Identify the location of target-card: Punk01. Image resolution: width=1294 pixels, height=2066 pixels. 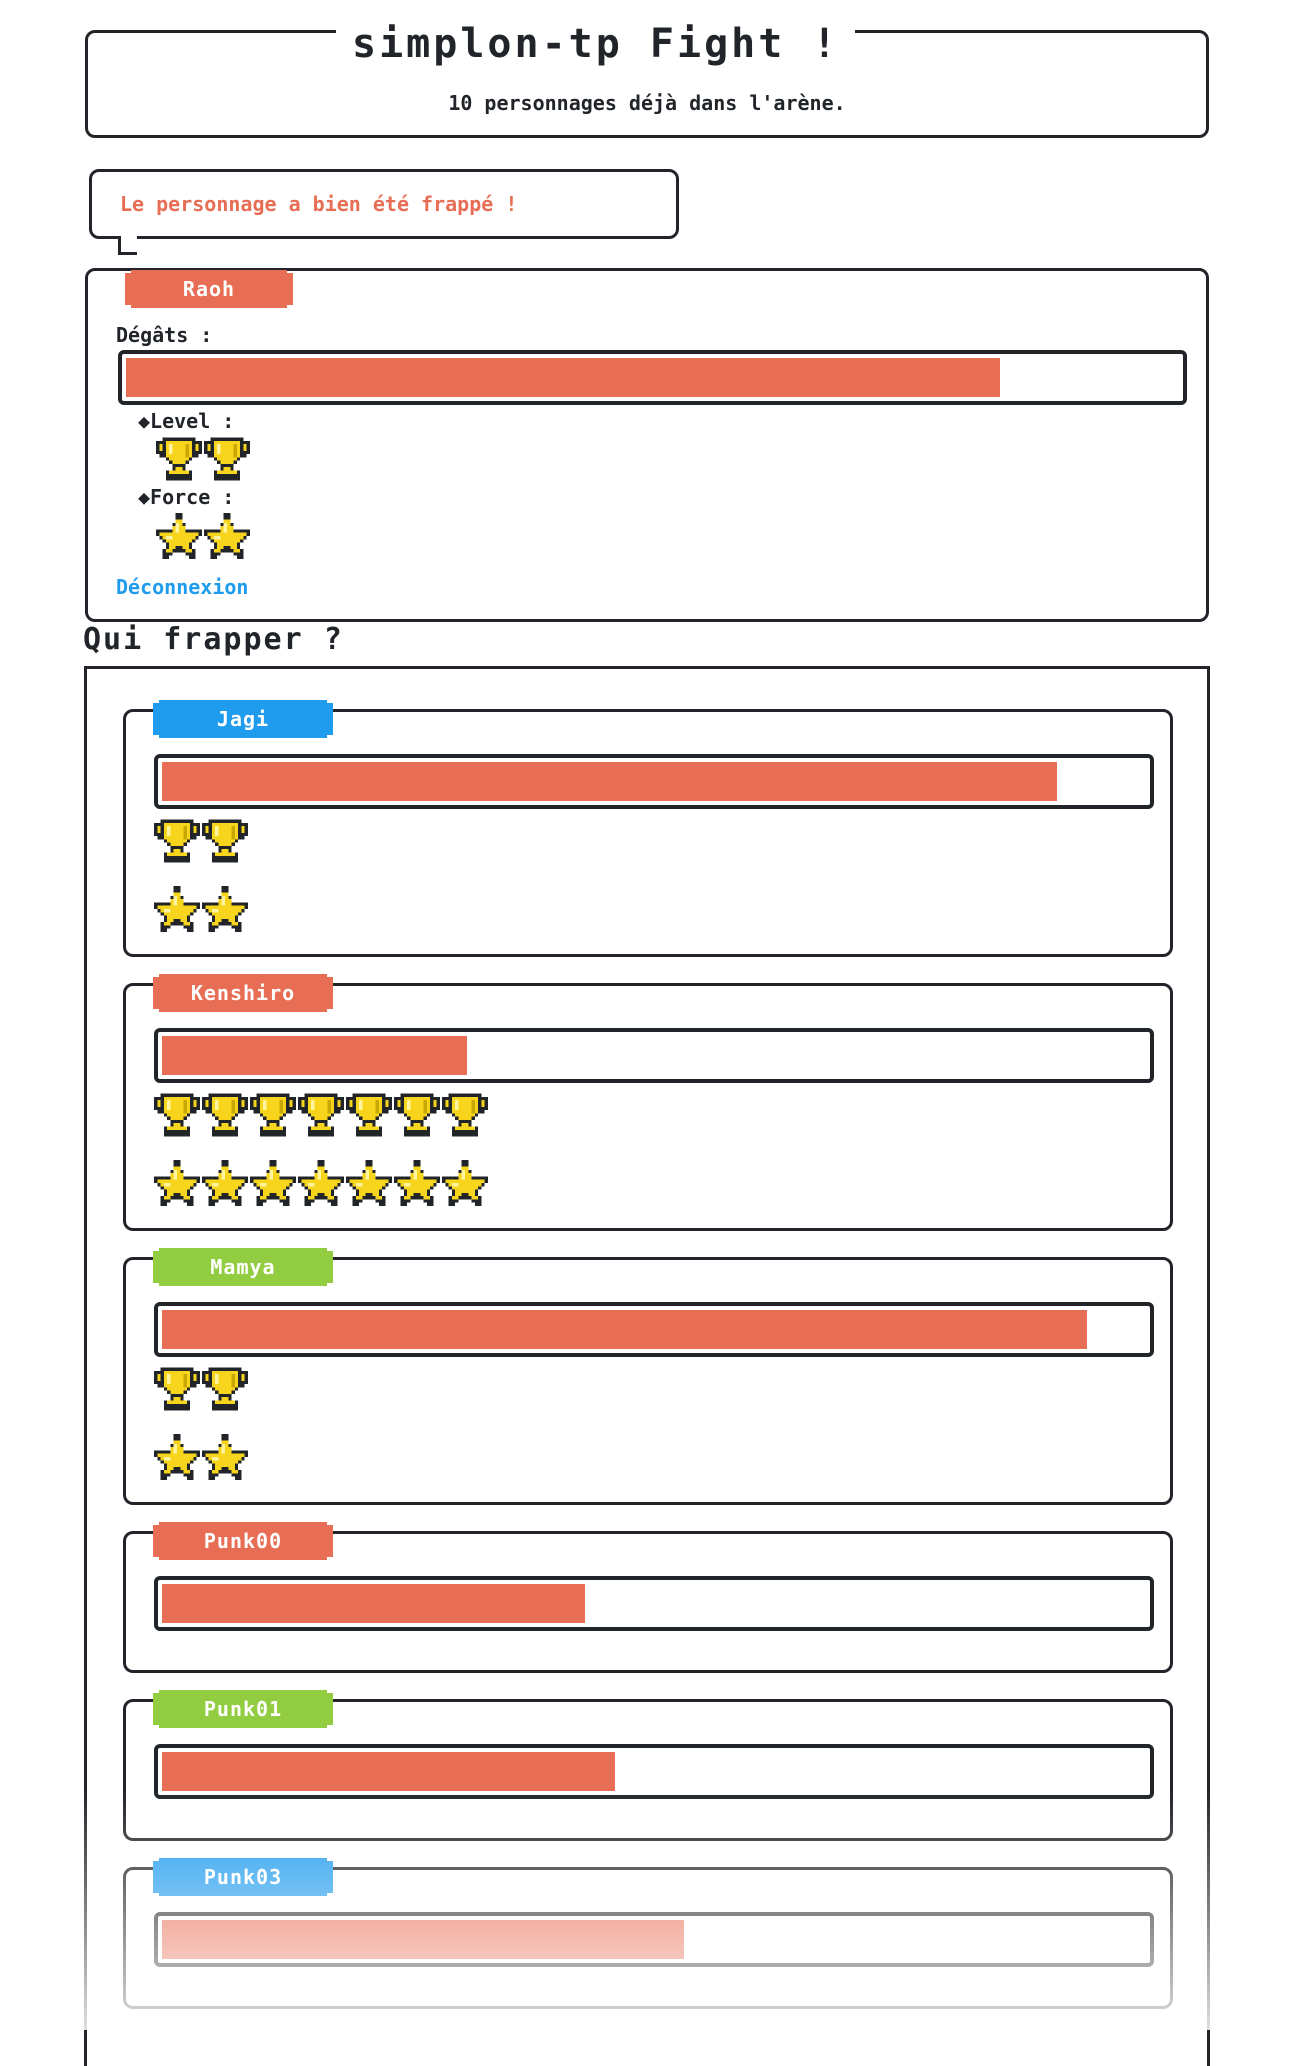
(648, 1767).